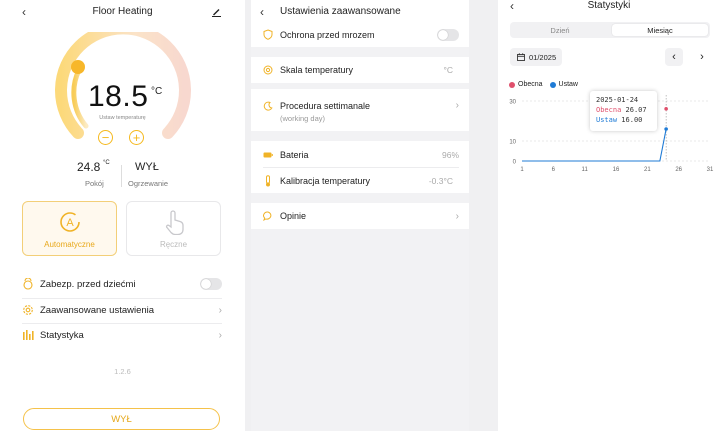  What do you see at coordinates (515, 163) in the screenshot?
I see `y-tick-label: 0` at bounding box center [515, 163].